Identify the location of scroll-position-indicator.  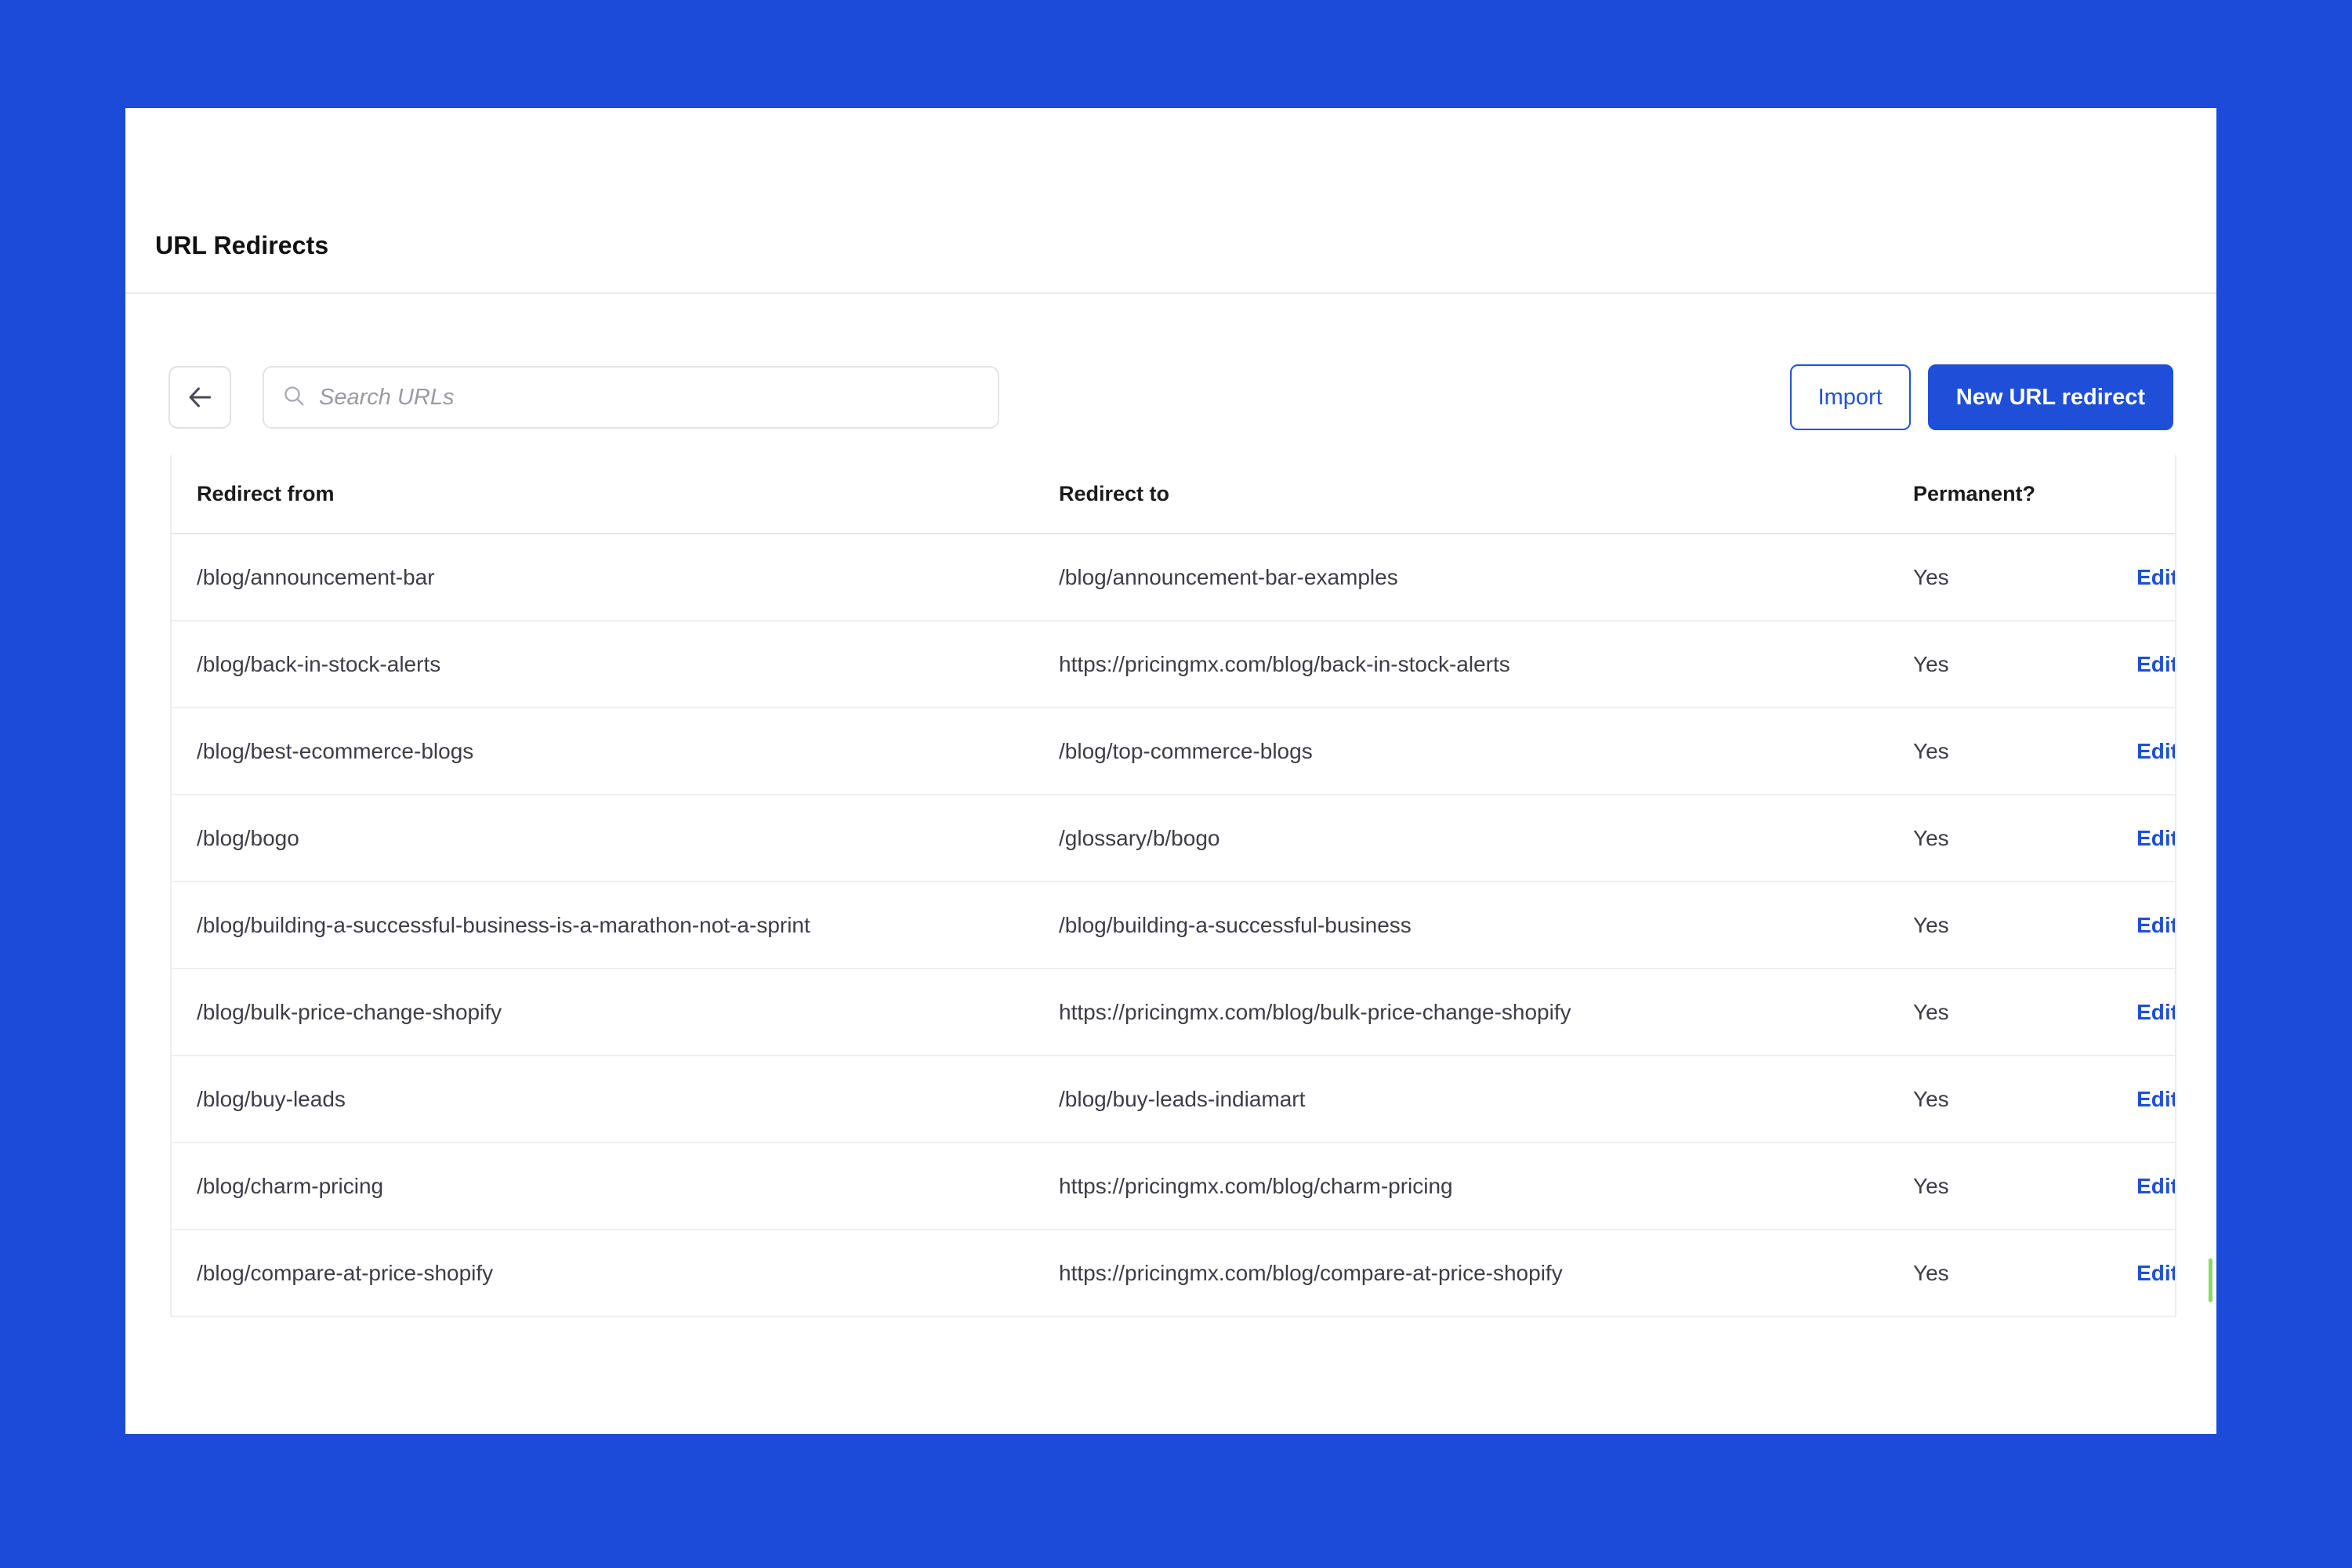
(2210, 1280).